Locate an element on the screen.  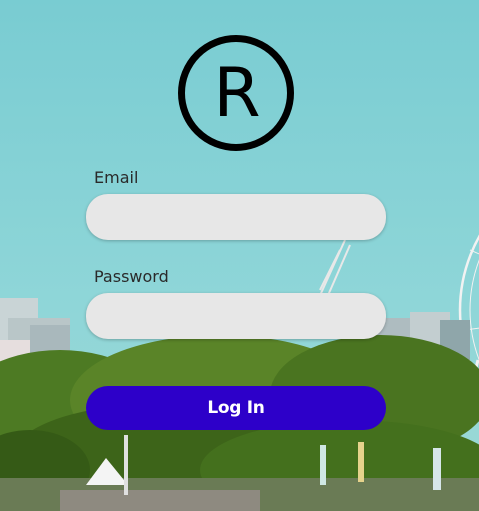
password-label: Password is located at coordinates (131, 276).